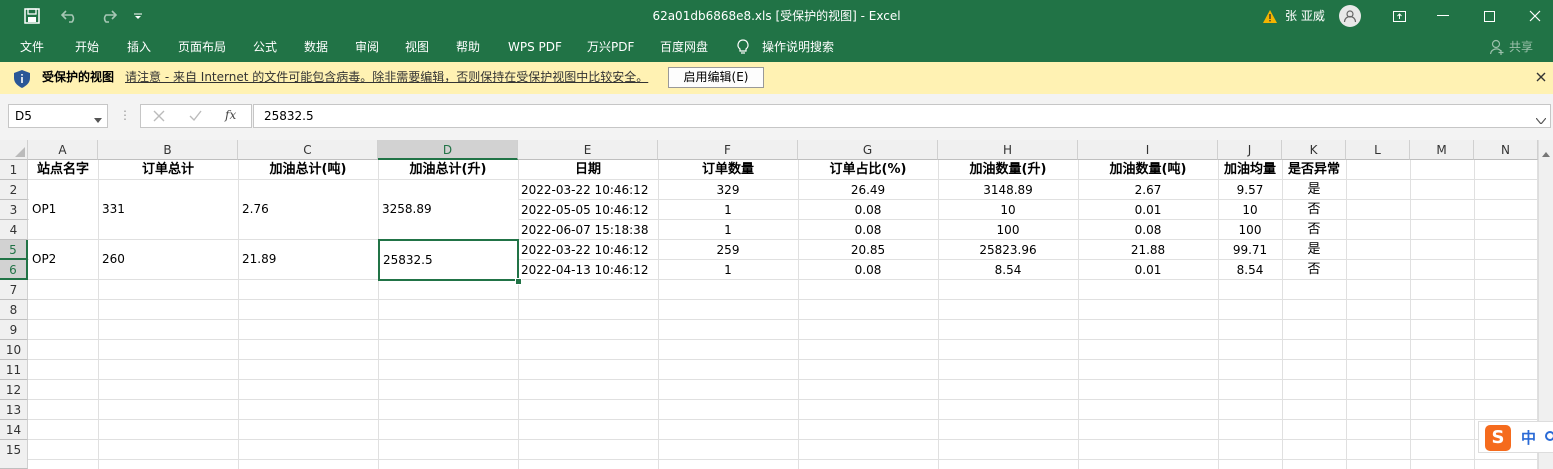 This screenshot has width=1553, height=469. Describe the element at coordinates (1148, 150) in the screenshot. I see `column-header-i: I` at that location.